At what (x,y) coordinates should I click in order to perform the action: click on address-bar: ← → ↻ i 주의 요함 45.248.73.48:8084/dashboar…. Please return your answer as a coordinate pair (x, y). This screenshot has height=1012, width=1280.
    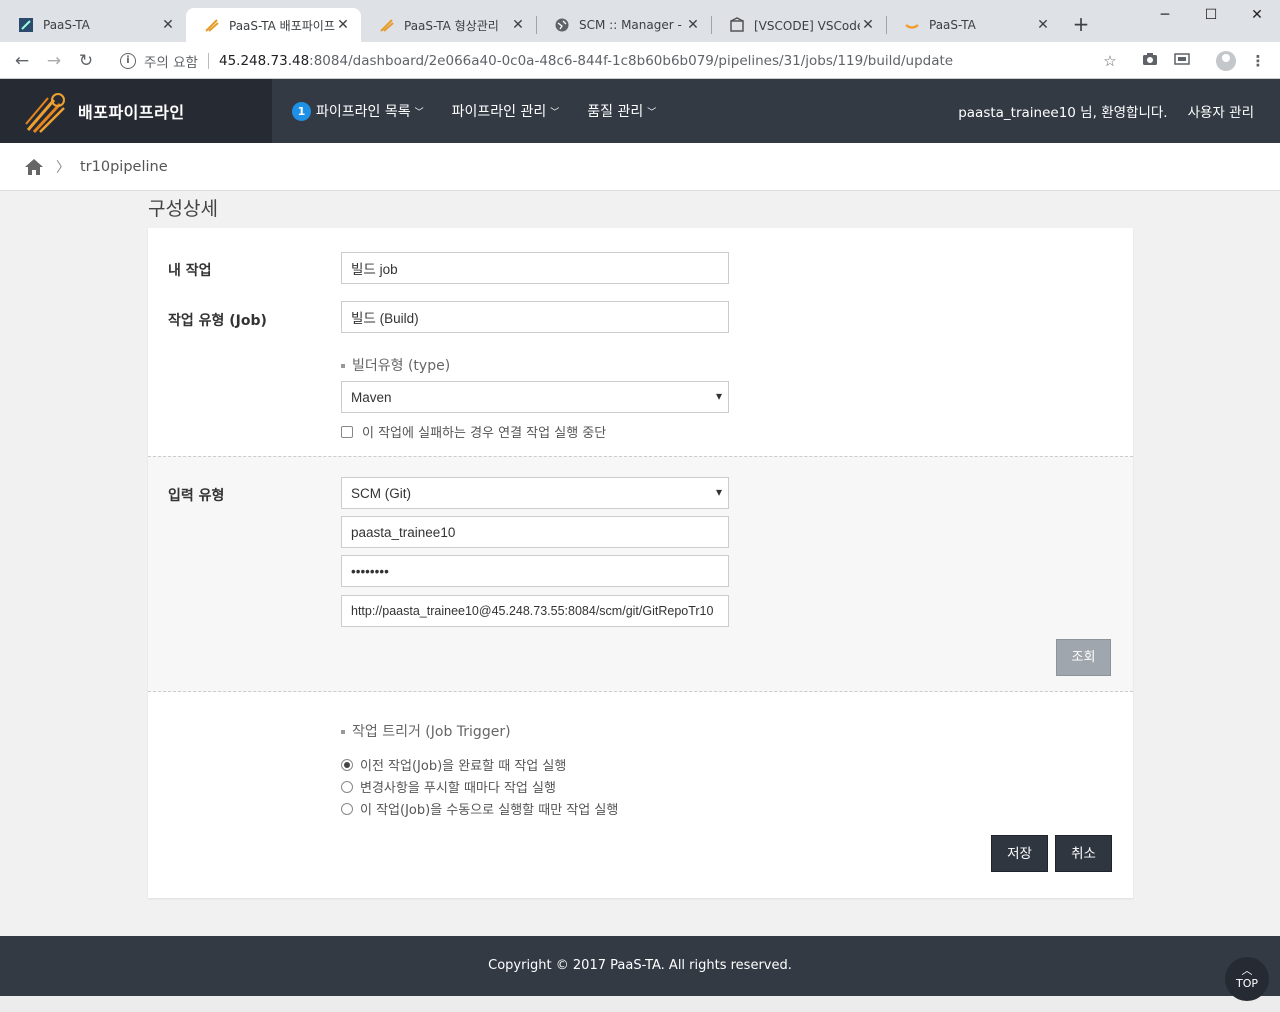
    Looking at the image, I should click on (640, 60).